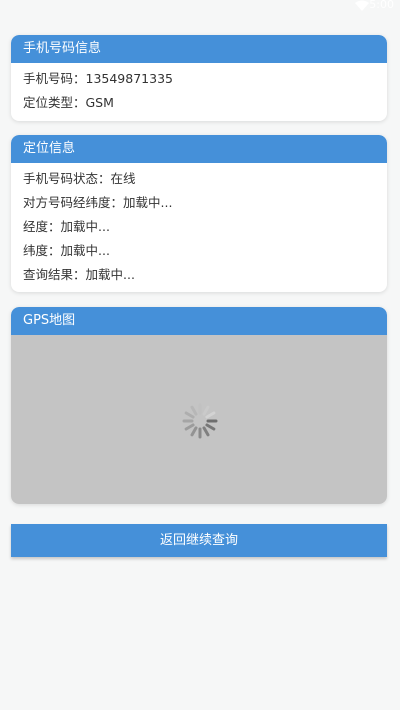 This screenshot has height=710, width=400. What do you see at coordinates (79, 178) in the screenshot?
I see `phone-status-row: 手机号码状态：在线` at bounding box center [79, 178].